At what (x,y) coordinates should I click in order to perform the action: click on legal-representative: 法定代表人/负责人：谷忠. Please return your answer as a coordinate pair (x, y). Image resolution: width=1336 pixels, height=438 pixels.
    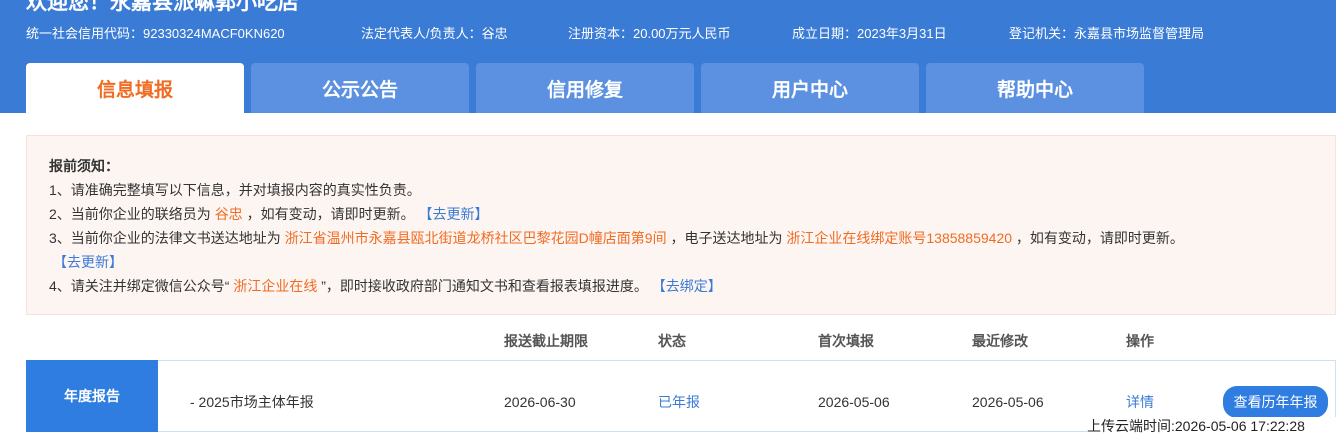
    Looking at the image, I should click on (434, 33).